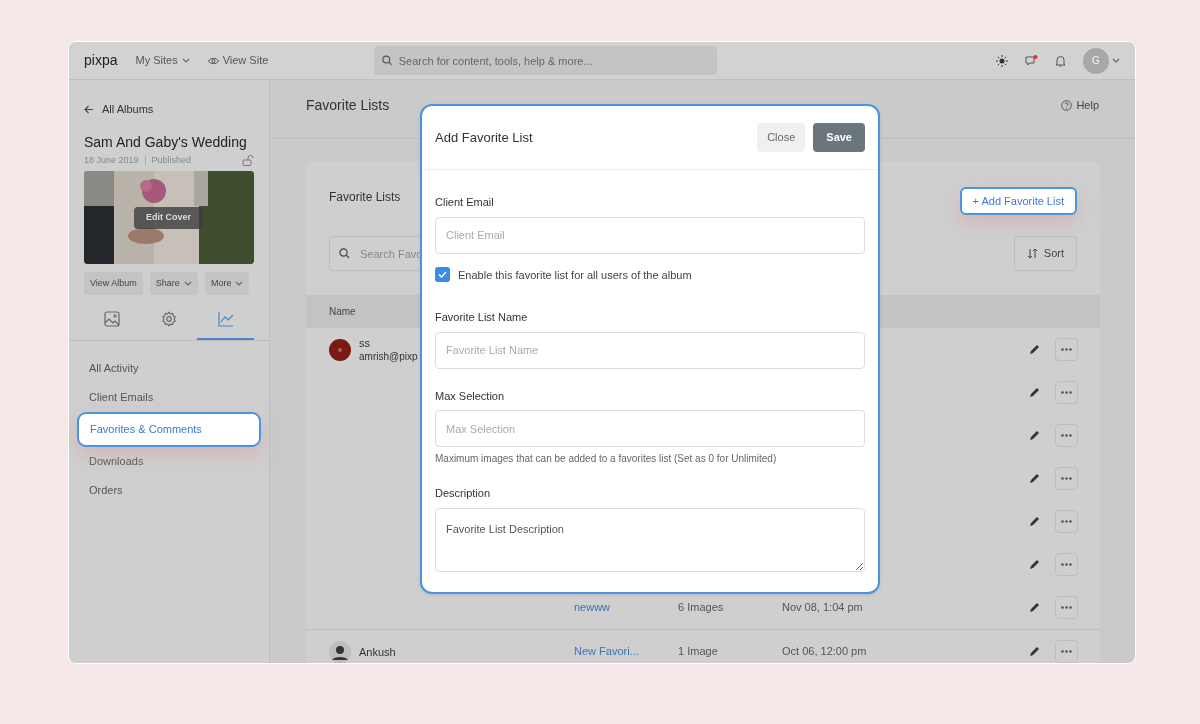 The image size is (1200, 724). Describe the element at coordinates (365, 342) in the screenshot. I see `client-name: ss` at that location.